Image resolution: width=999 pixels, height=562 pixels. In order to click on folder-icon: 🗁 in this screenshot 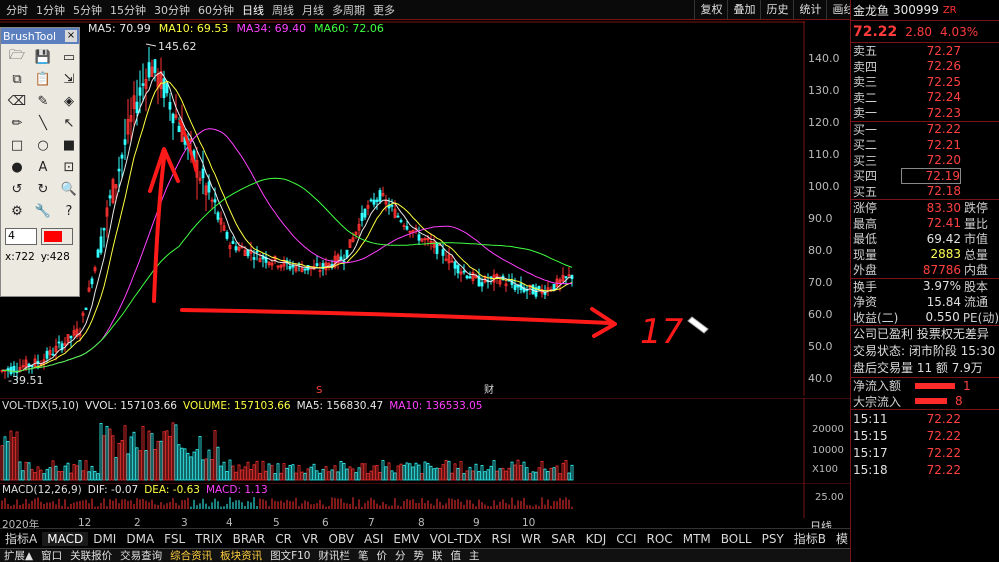, I will do `click(17, 57)`.